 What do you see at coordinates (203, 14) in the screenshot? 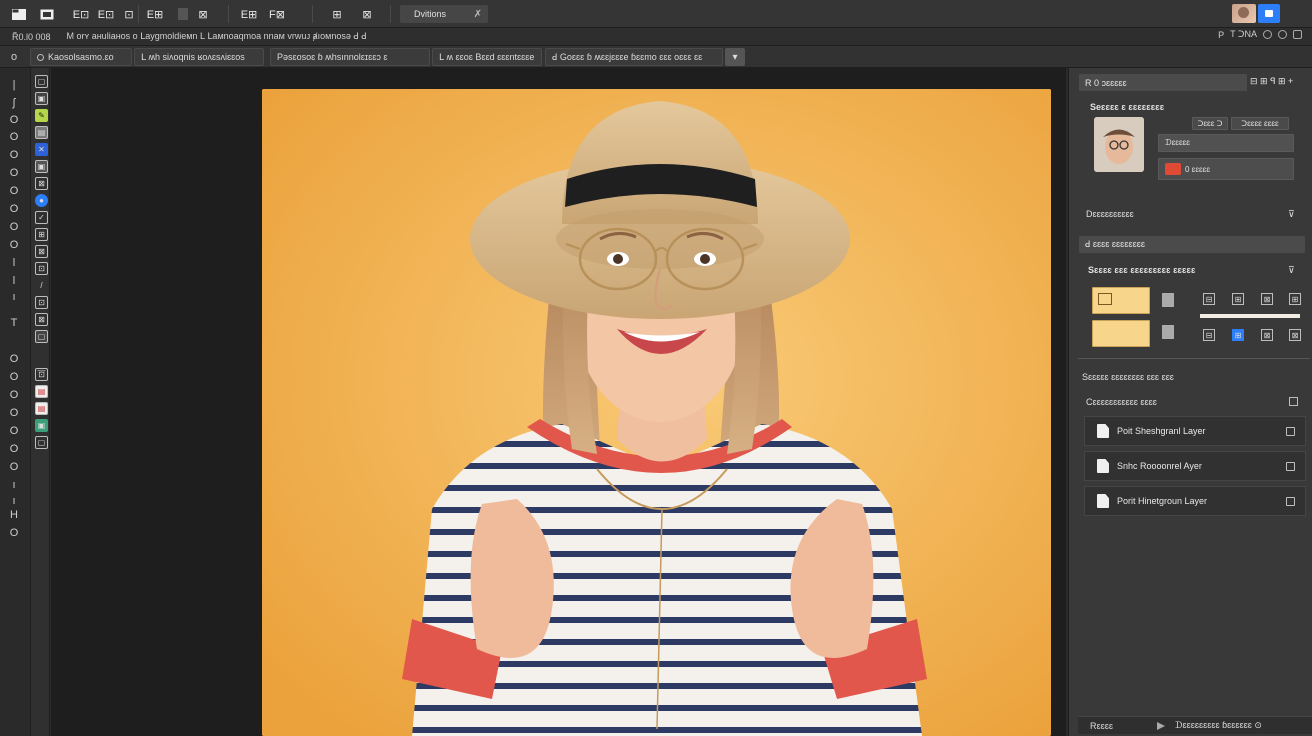
I see `transform-icon: ⊠` at bounding box center [203, 14].